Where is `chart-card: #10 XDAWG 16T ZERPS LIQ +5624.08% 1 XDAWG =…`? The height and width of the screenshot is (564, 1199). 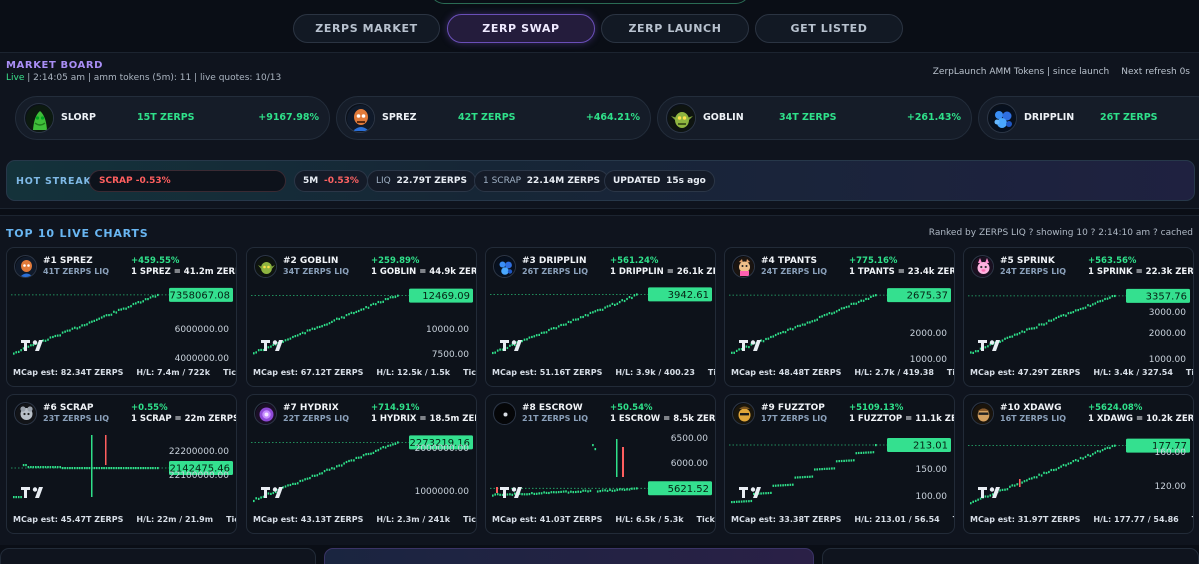
chart-card: #10 XDAWG 16T ZERPS LIQ +5624.08% 1 XDAWG =… is located at coordinates (1078, 464).